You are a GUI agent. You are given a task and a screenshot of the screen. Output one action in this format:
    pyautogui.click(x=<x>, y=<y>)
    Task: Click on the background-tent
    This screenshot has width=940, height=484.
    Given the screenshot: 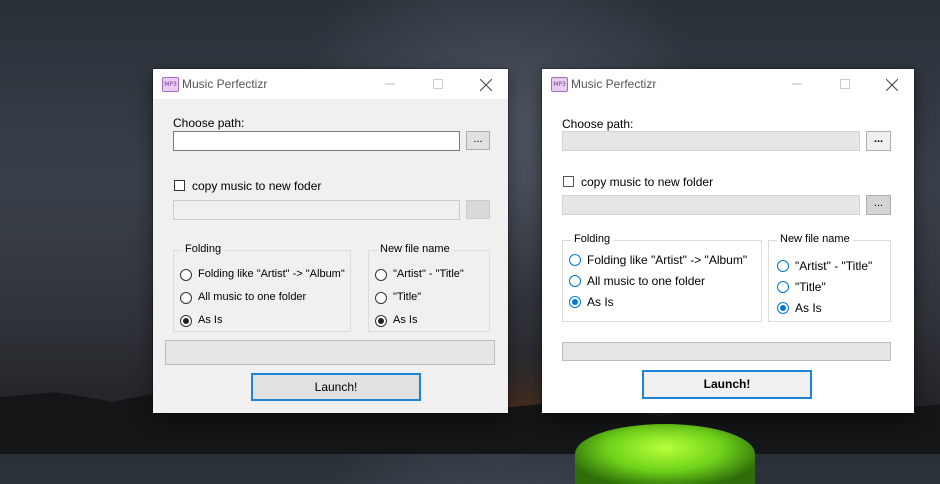 What is the action you would take?
    pyautogui.click(x=665, y=454)
    